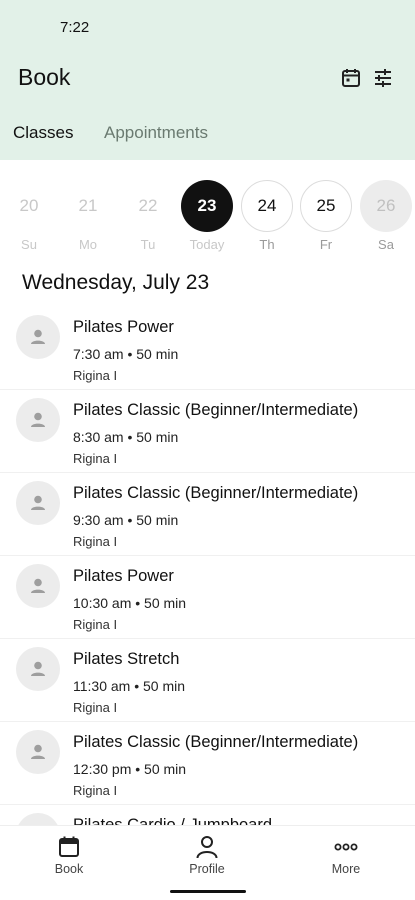  I want to click on day-number: 21, so click(88, 205).